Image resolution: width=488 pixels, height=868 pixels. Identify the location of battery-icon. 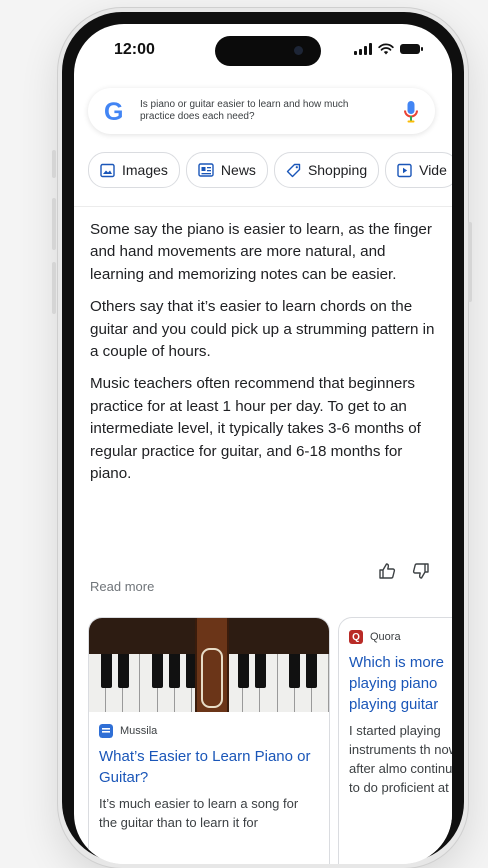
(411, 49).